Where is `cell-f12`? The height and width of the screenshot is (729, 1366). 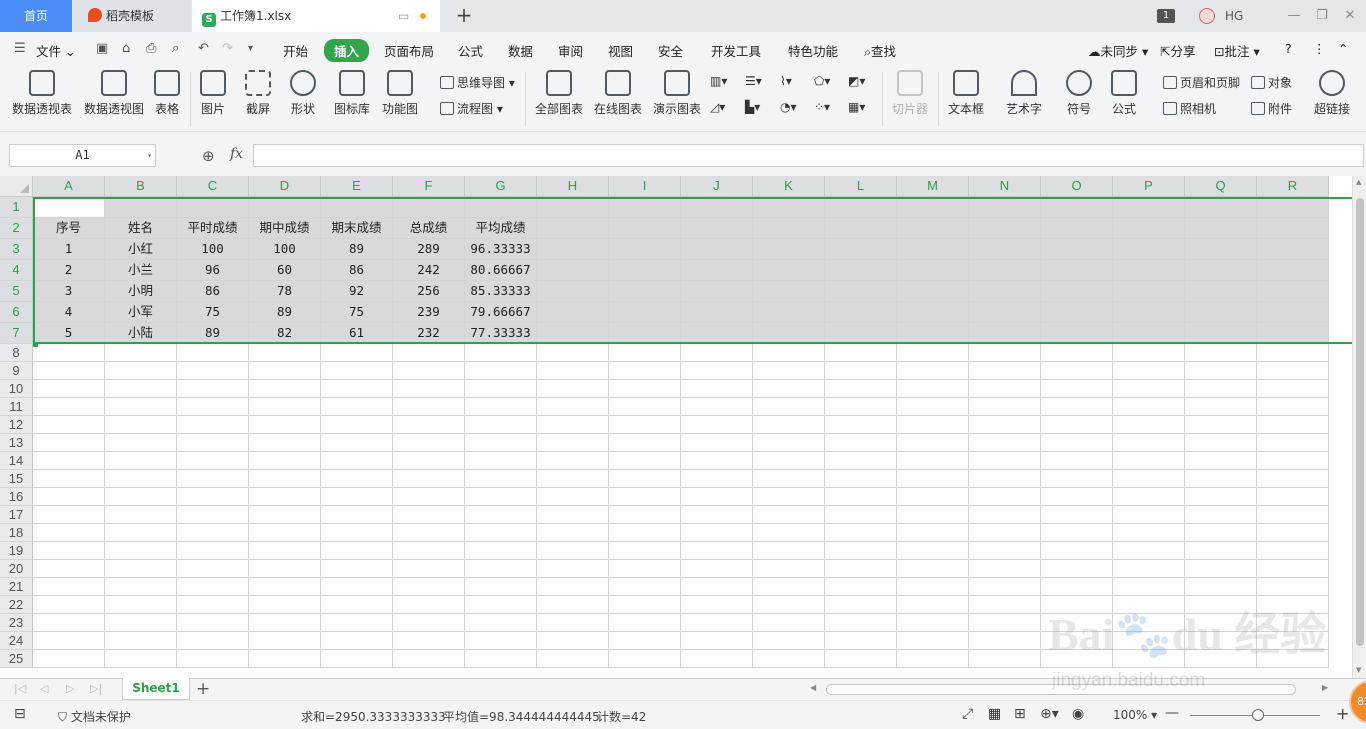
cell-f12 is located at coordinates (429, 425).